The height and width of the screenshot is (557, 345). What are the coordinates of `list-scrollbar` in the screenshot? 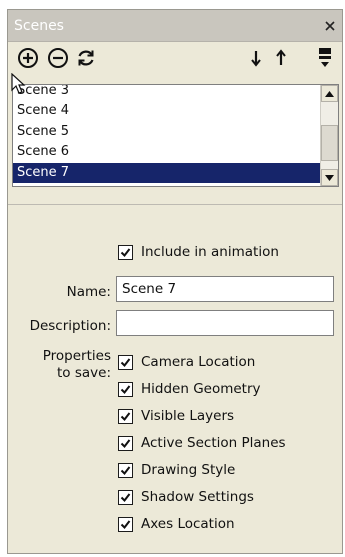 It's located at (329, 135).